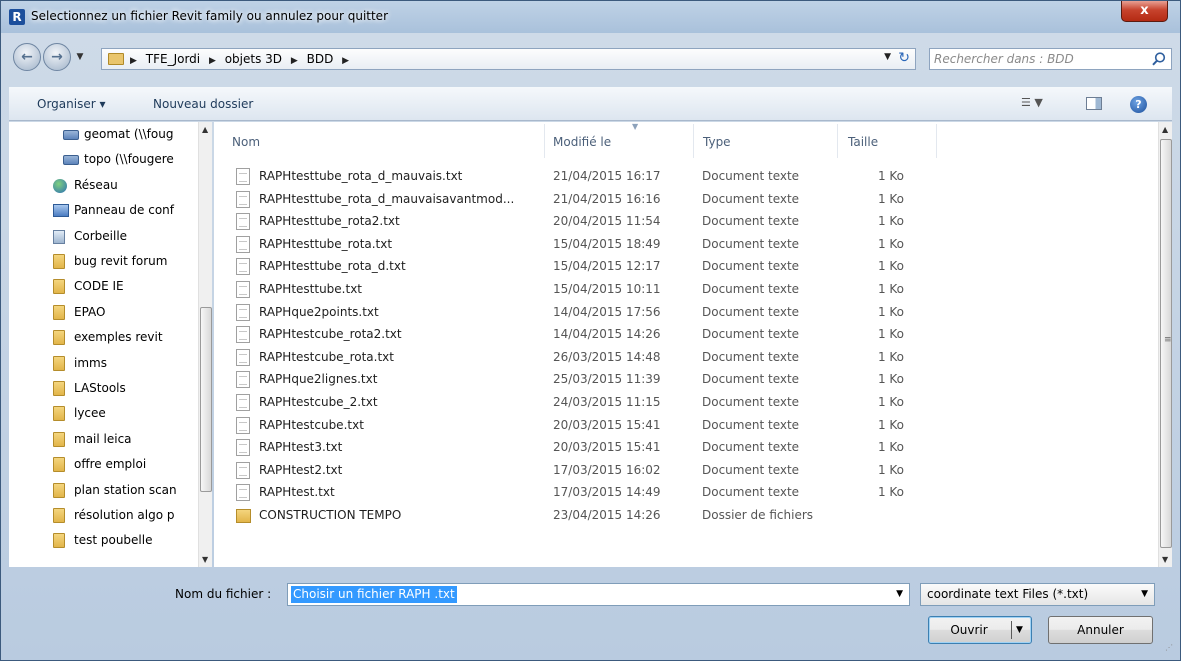 The image size is (1181, 661). Describe the element at coordinates (71, 104) in the screenshot. I see `organise-button: Organiser ▾` at that location.